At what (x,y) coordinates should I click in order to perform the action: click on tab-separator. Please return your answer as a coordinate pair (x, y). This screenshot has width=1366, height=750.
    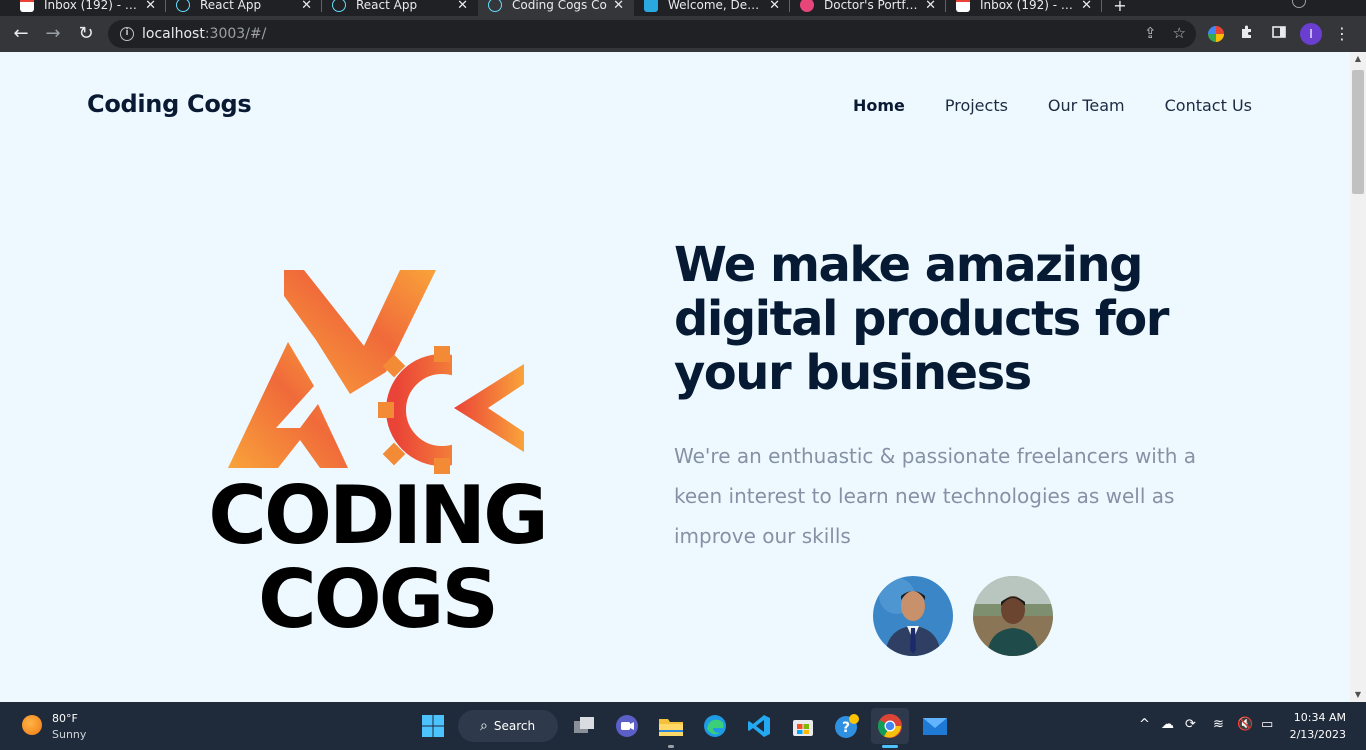
    Looking at the image, I should click on (1101, 6).